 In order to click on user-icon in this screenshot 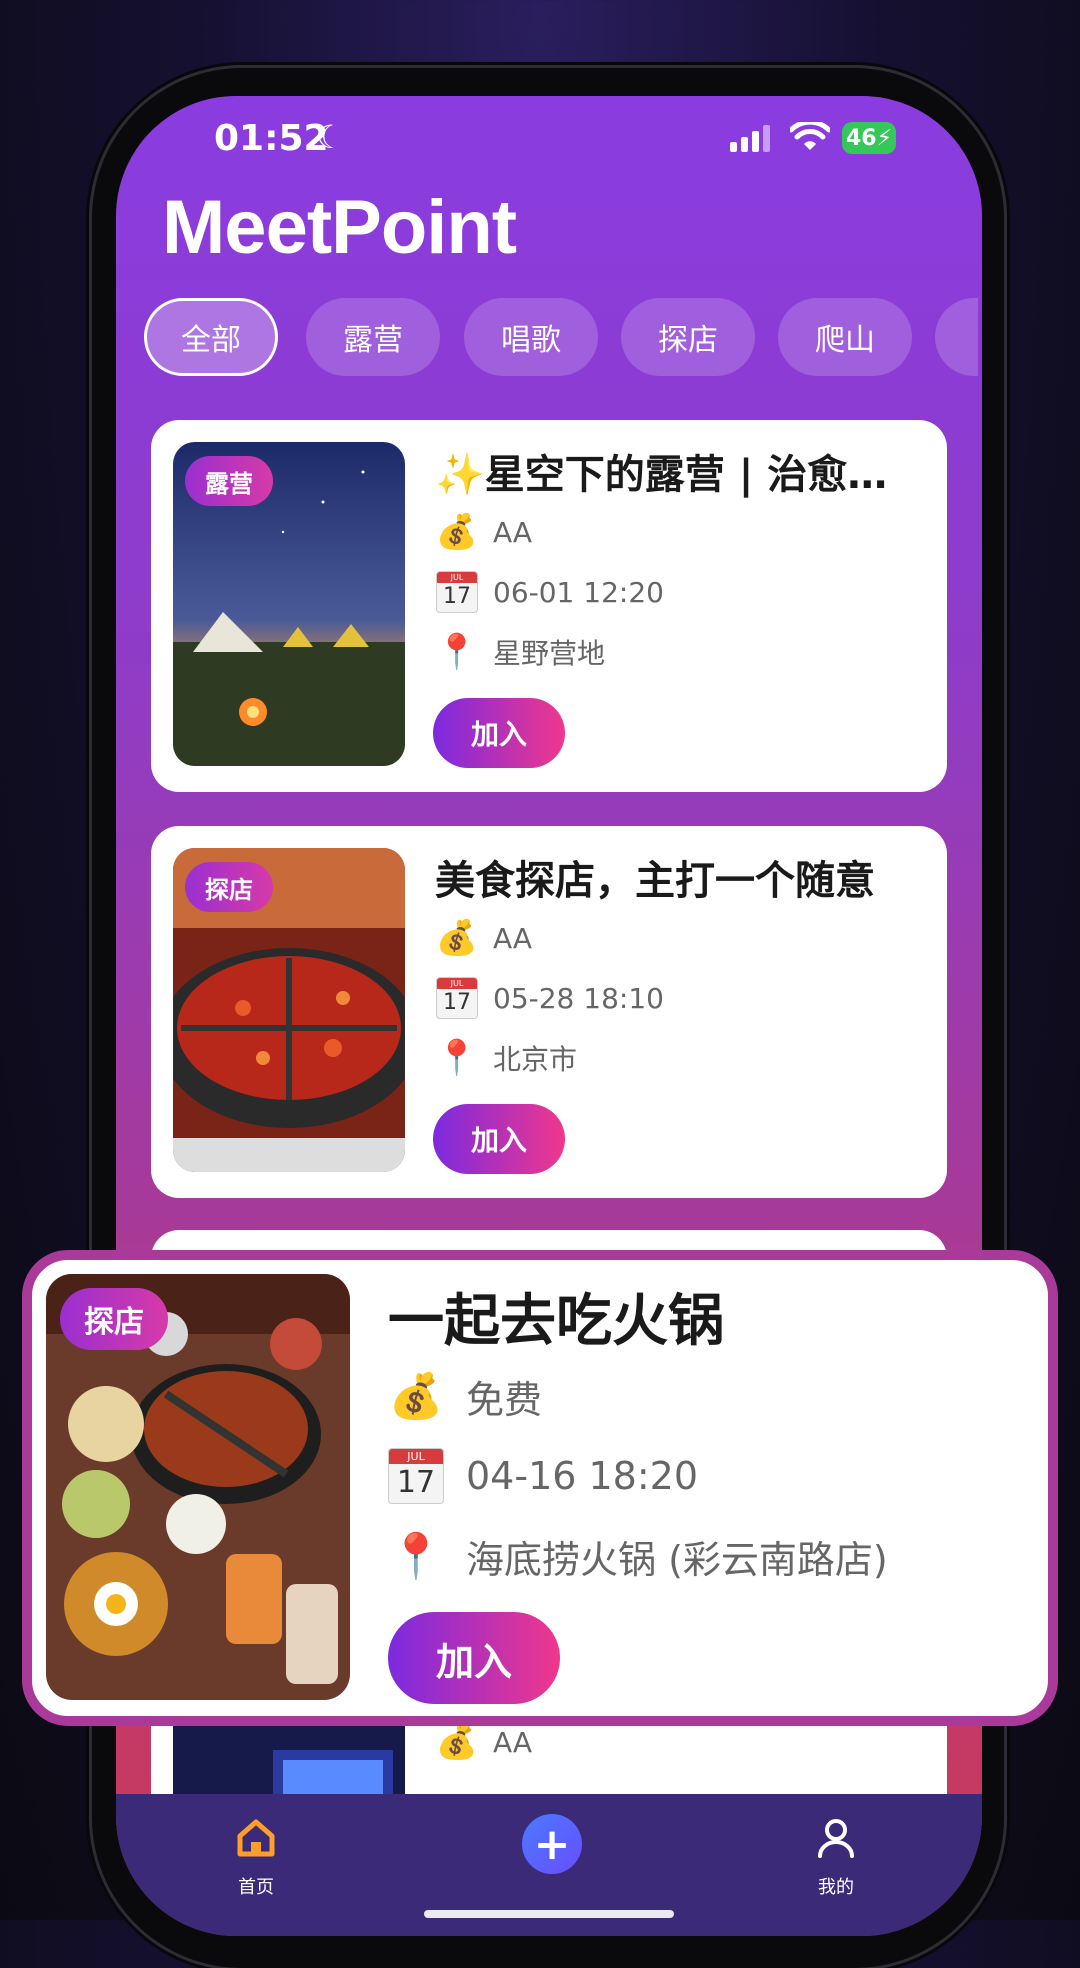, I will do `click(836, 1838)`.